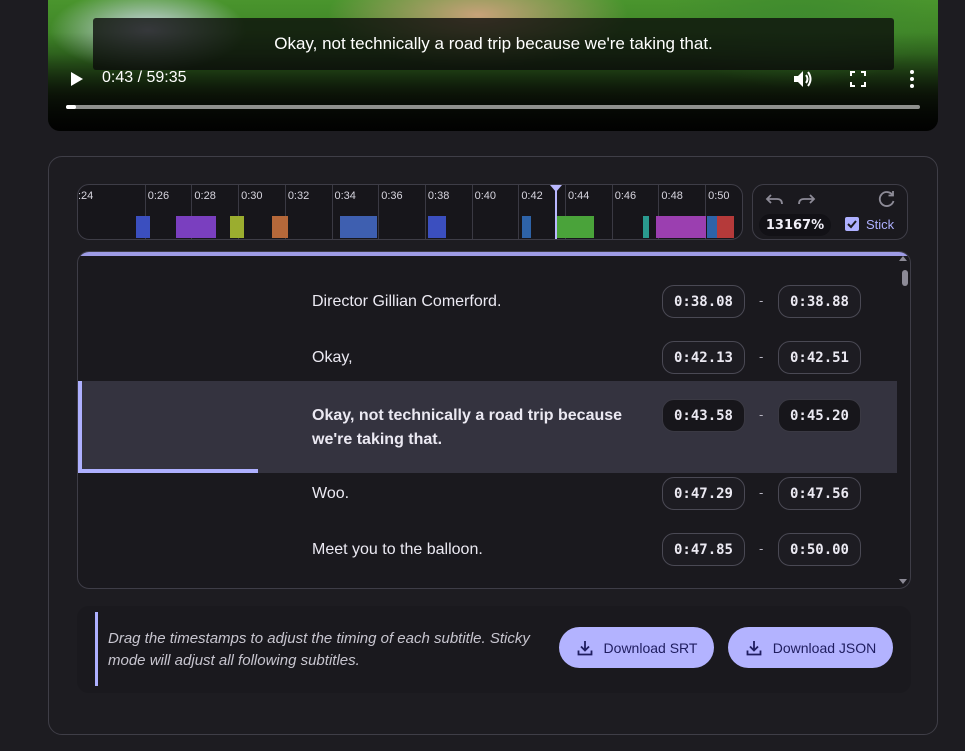 This screenshot has width=965, height=751. What do you see at coordinates (407, 301) in the screenshot?
I see `subtitle-text: Director Gillian Comerford.` at bounding box center [407, 301].